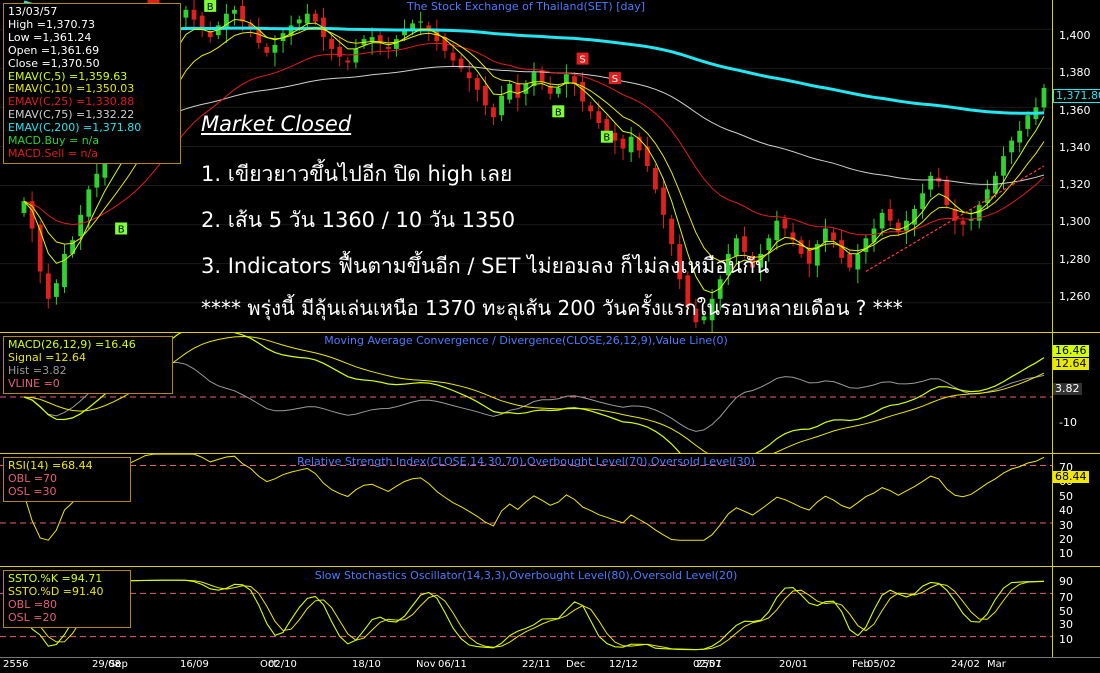 Image resolution: width=1100 pixels, height=673 pixels. I want to click on stoch-y-tick: 70, so click(1066, 597).